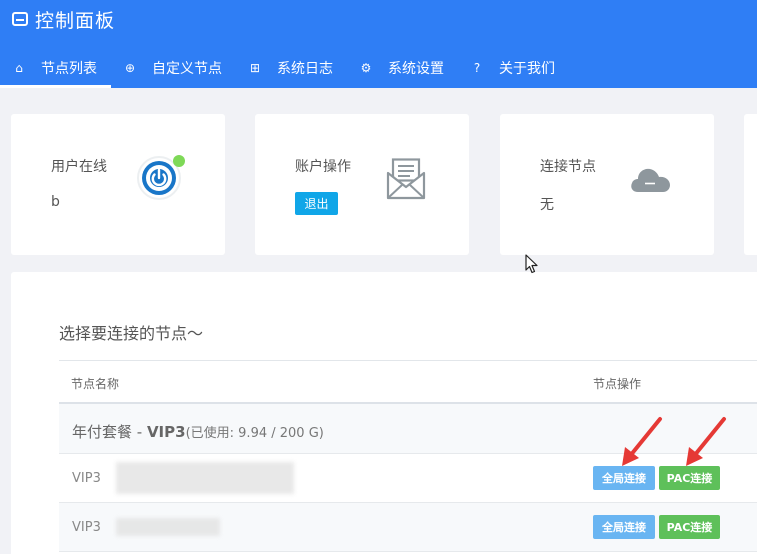  I want to click on cloud-minus-icon, so click(650, 180).